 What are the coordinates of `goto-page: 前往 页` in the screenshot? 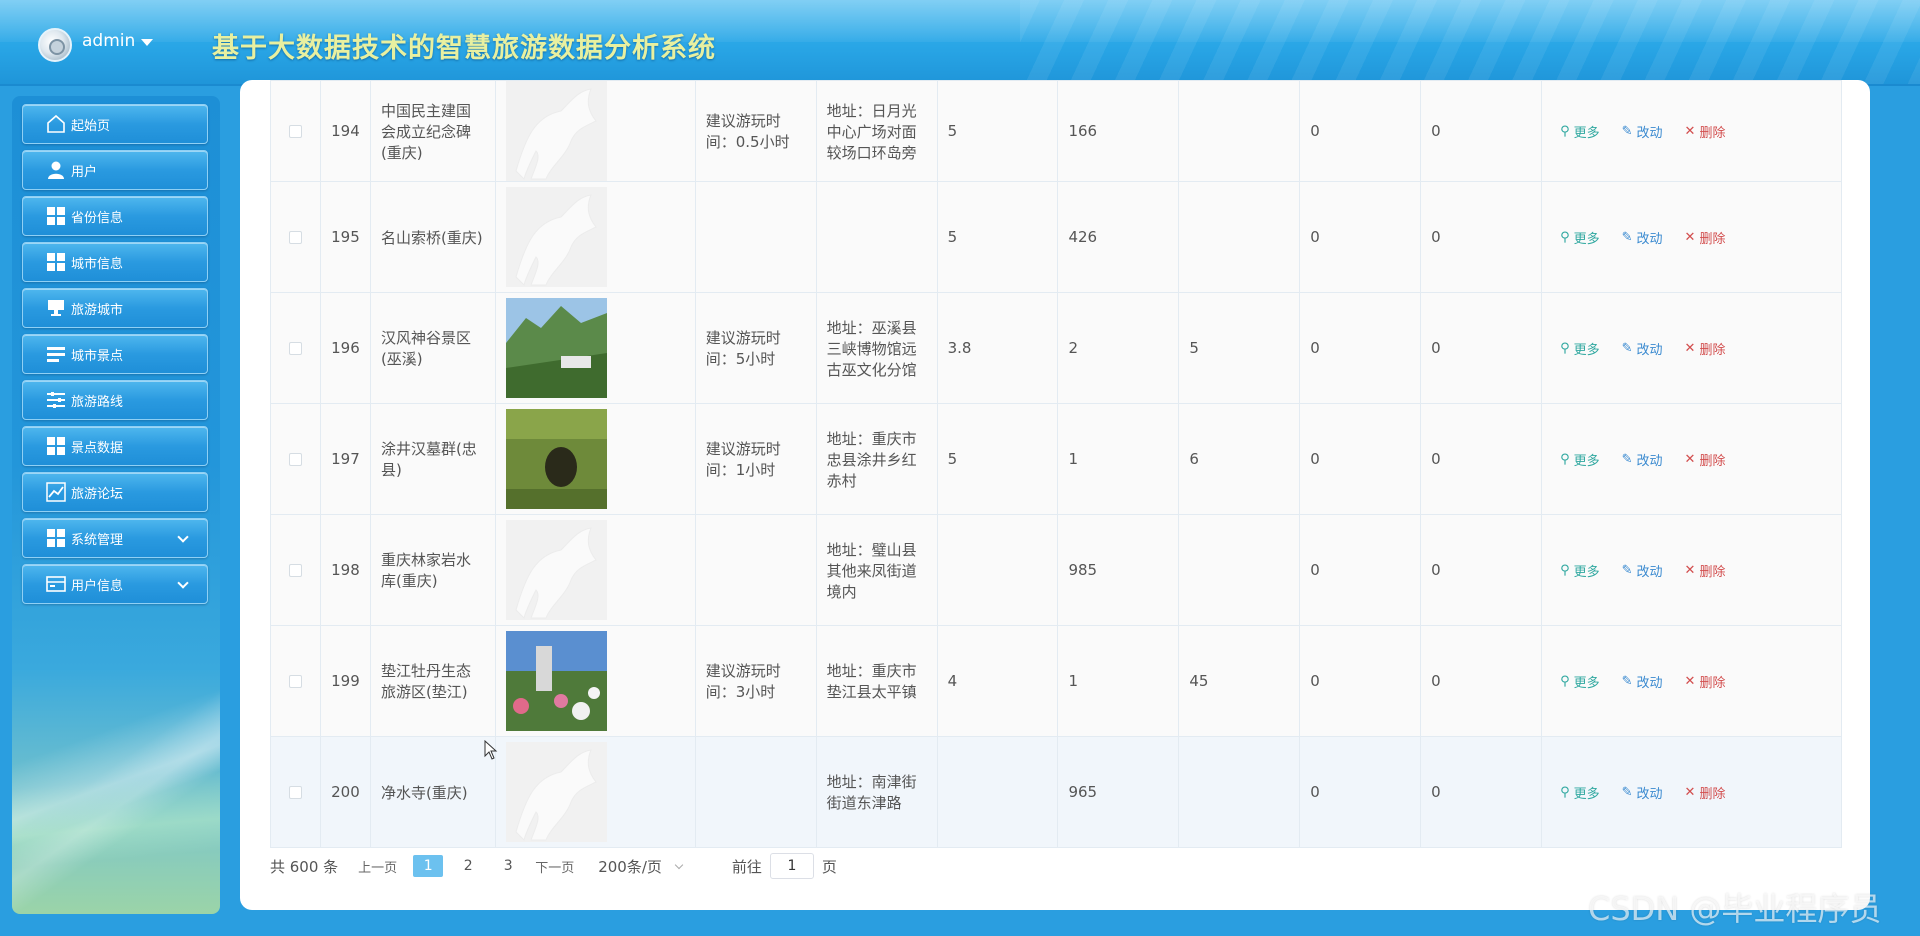 It's located at (784, 866).